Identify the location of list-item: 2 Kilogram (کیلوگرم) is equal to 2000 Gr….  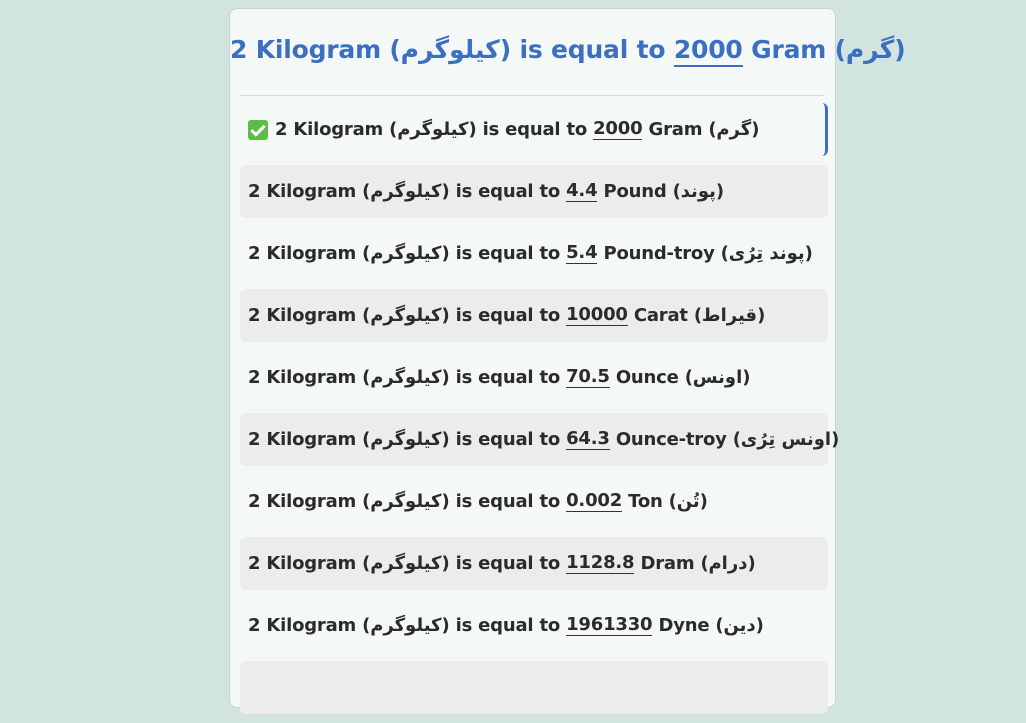
(534, 129).